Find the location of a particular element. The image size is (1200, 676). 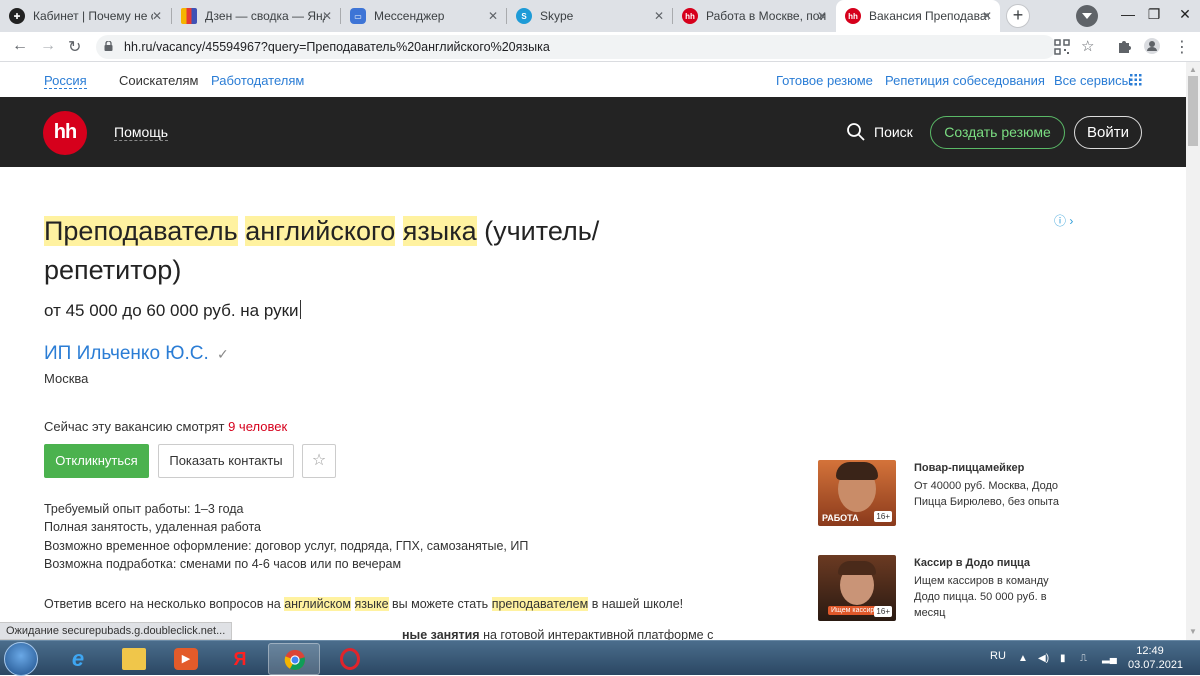

hh-icon: hh is located at coordinates (690, 16).